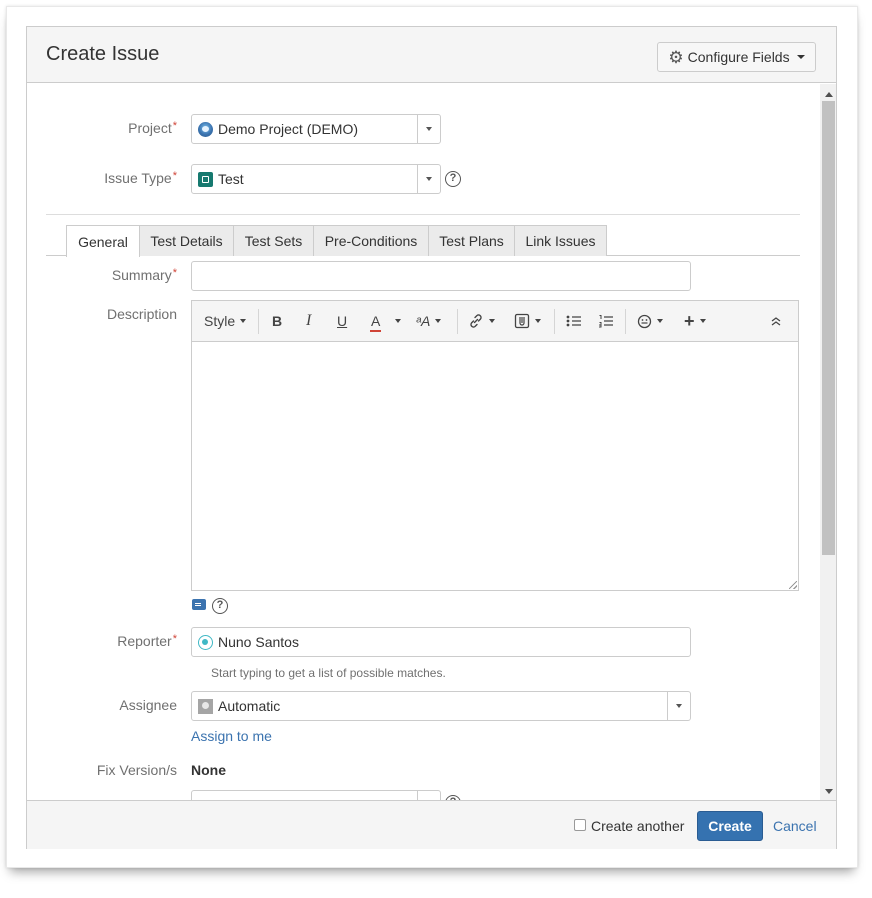  I want to click on tab-test-plans: Test Plans, so click(471, 240).